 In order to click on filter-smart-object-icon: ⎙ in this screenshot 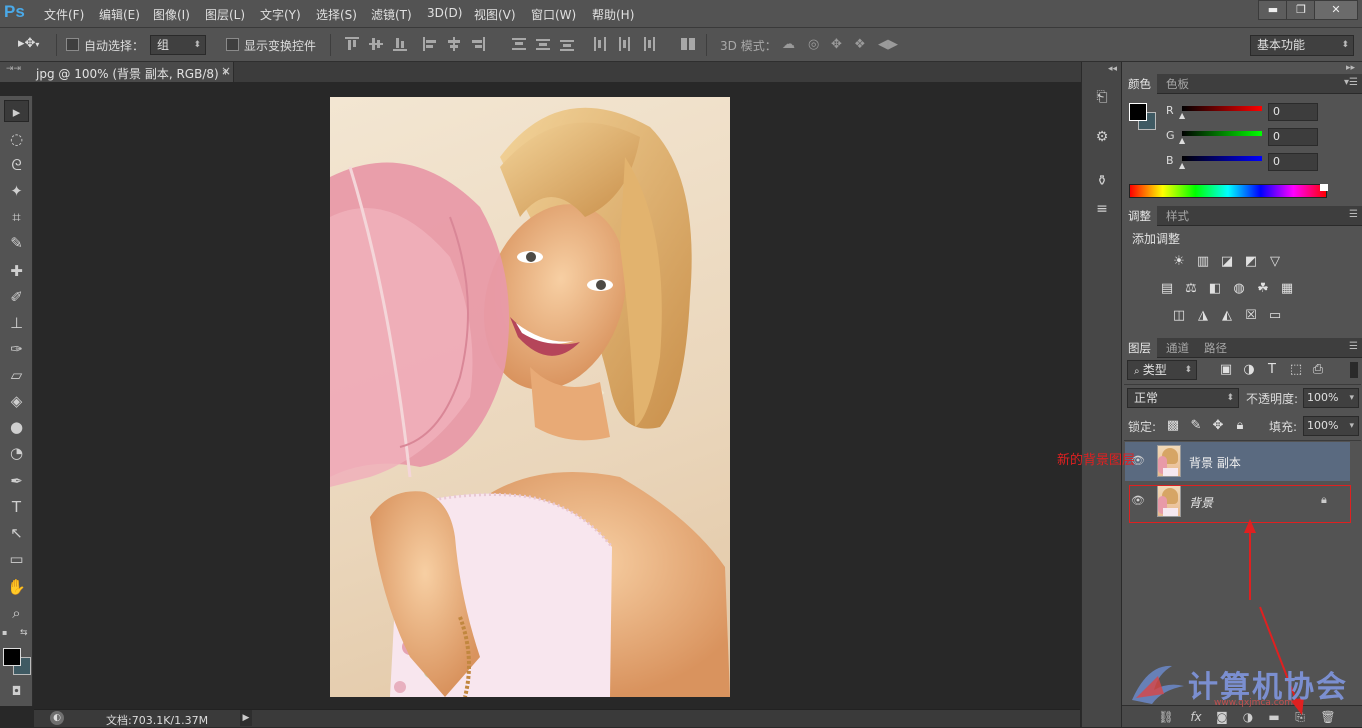, I will do `click(1318, 370)`.